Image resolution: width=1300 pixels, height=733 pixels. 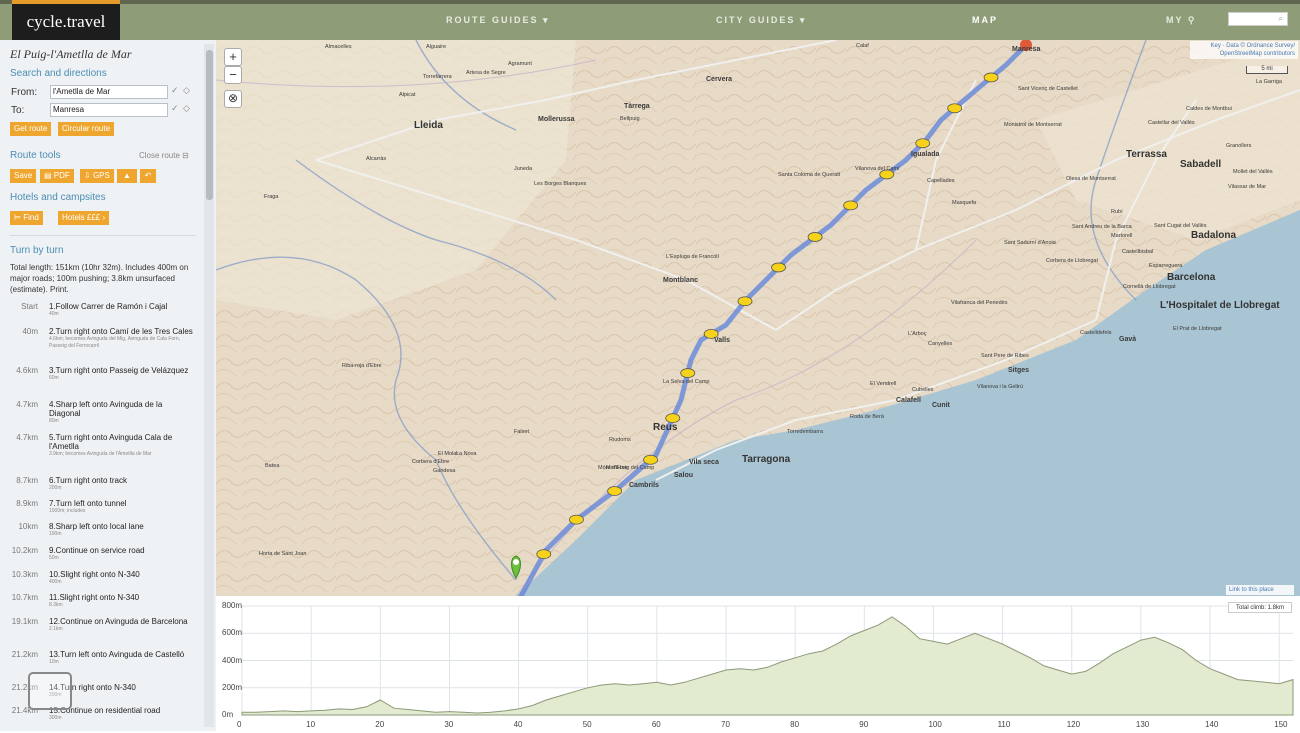 What do you see at coordinates (121, 601) in the screenshot?
I see `turn-step: 11.Slight right onto N-340 8.3km` at bounding box center [121, 601].